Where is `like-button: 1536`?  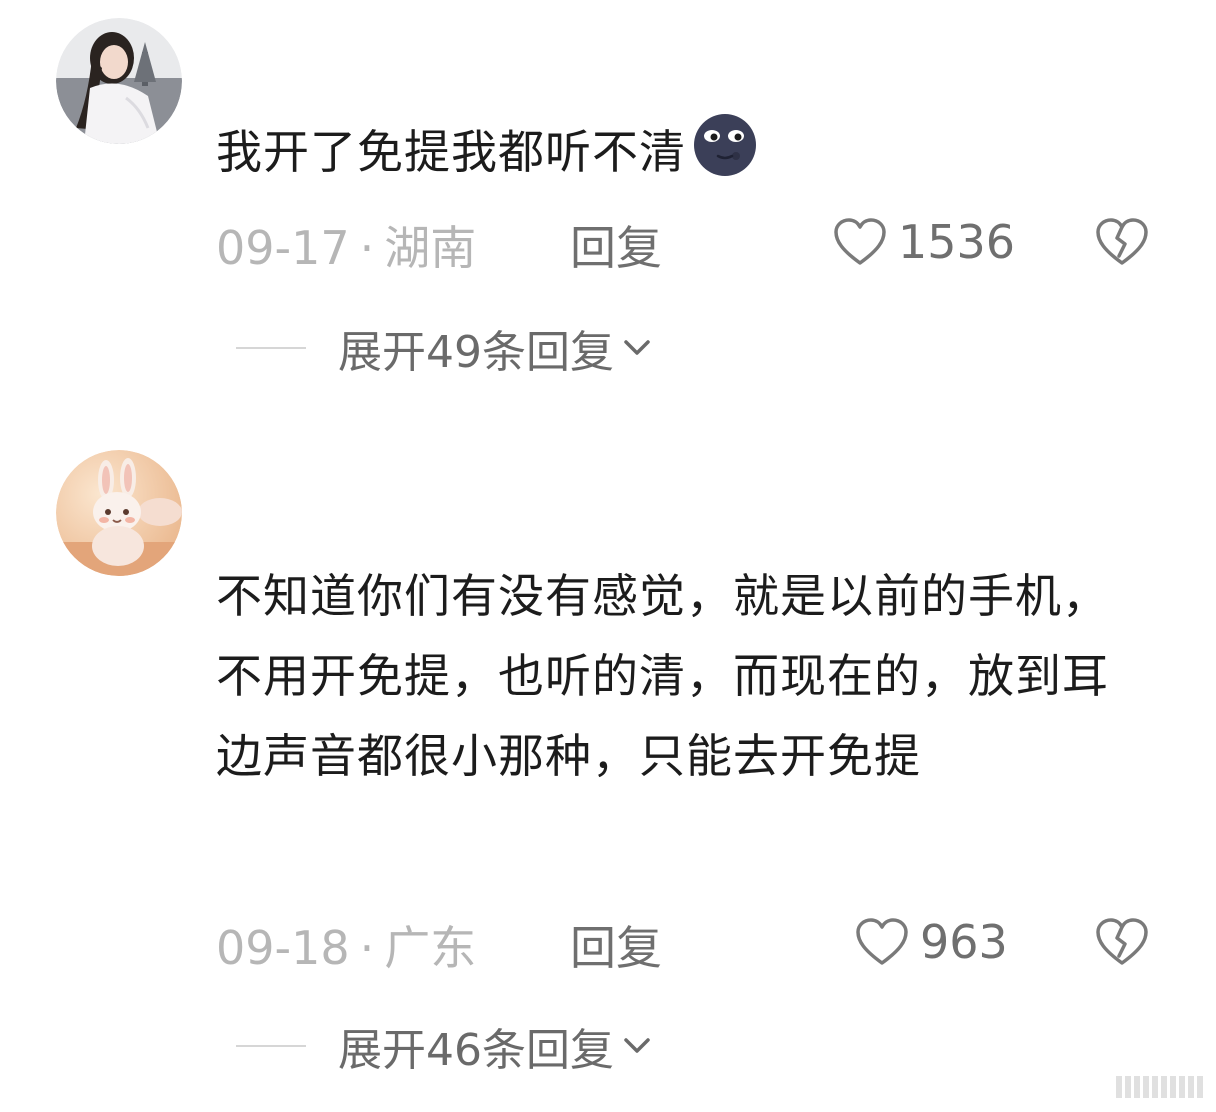
like-button: 1536 is located at coordinates (923, 242).